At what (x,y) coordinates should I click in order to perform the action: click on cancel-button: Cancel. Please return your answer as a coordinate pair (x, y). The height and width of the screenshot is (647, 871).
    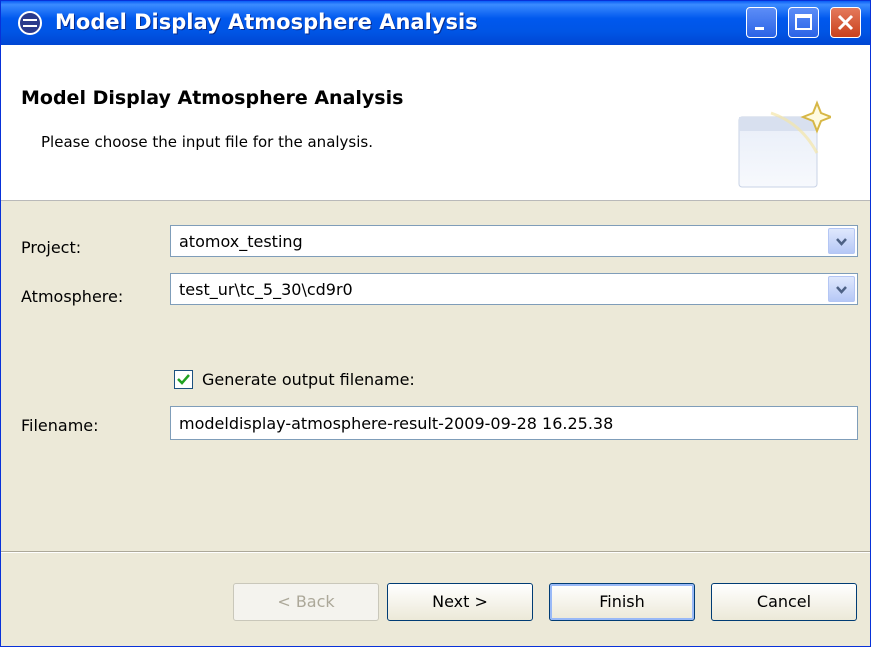
    Looking at the image, I should click on (784, 602).